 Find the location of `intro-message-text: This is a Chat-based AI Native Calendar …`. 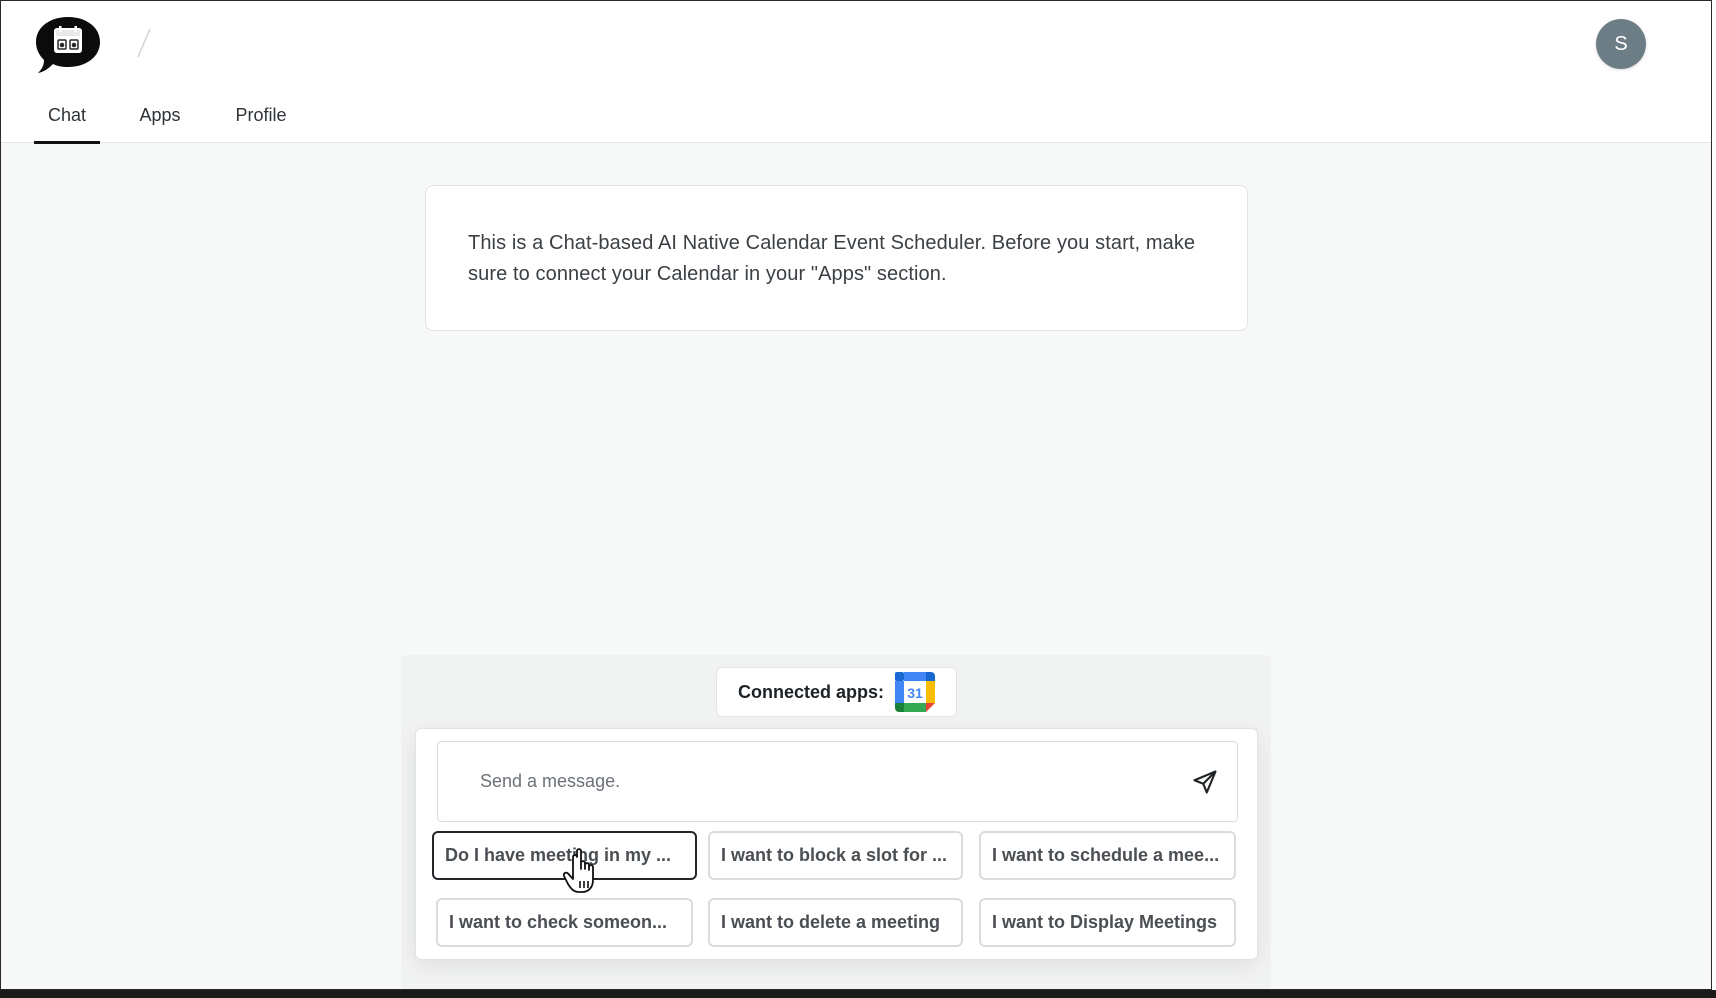

intro-message-text: This is a Chat-based AI Native Calendar … is located at coordinates (832, 258).